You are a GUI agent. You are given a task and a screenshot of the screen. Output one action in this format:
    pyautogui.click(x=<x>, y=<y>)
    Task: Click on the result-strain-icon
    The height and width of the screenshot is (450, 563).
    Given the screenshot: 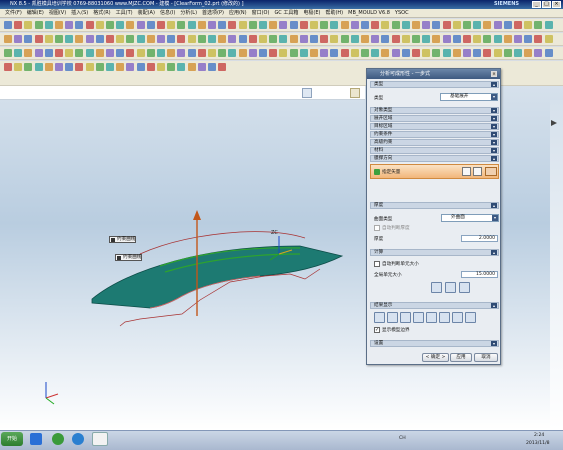 What is the action you would take?
    pyautogui.click(x=392, y=317)
    